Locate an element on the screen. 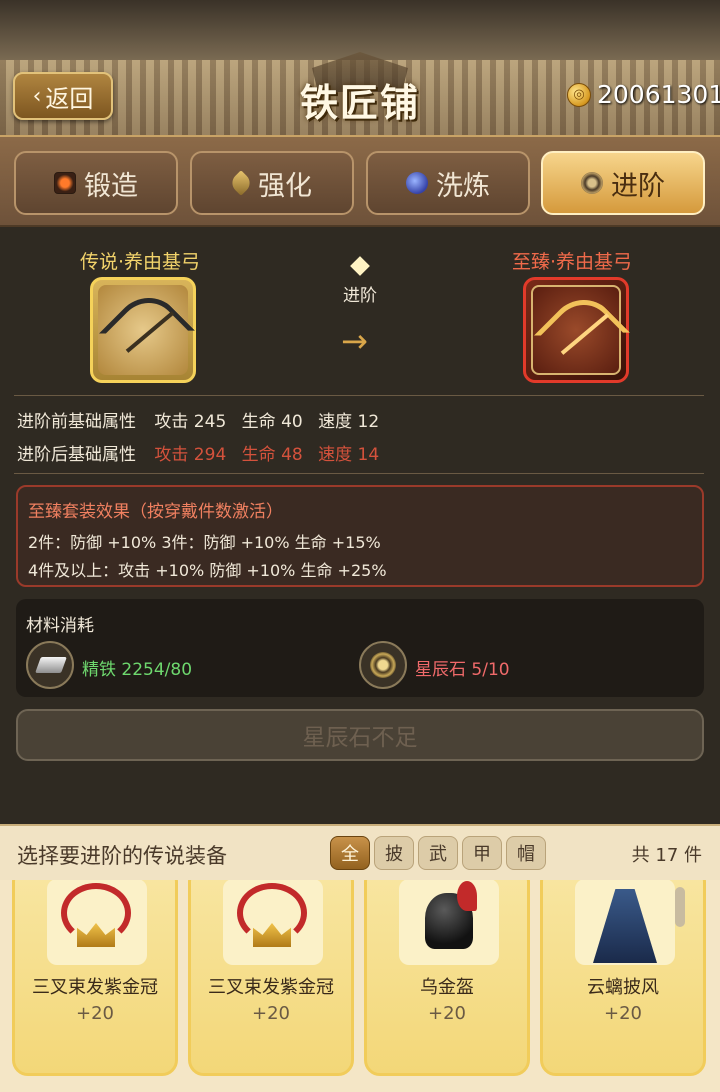 This screenshot has height=1092, width=720. material-name: 星辰石 is located at coordinates (440, 670).